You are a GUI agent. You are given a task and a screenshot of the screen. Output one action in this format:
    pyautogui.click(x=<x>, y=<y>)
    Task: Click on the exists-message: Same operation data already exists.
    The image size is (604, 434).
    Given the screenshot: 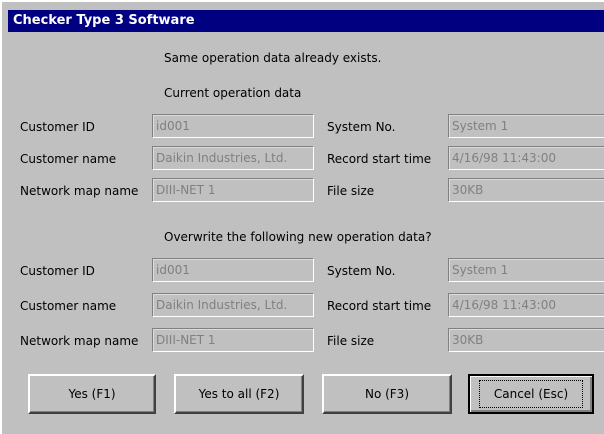 What is the action you would take?
    pyautogui.click(x=273, y=58)
    